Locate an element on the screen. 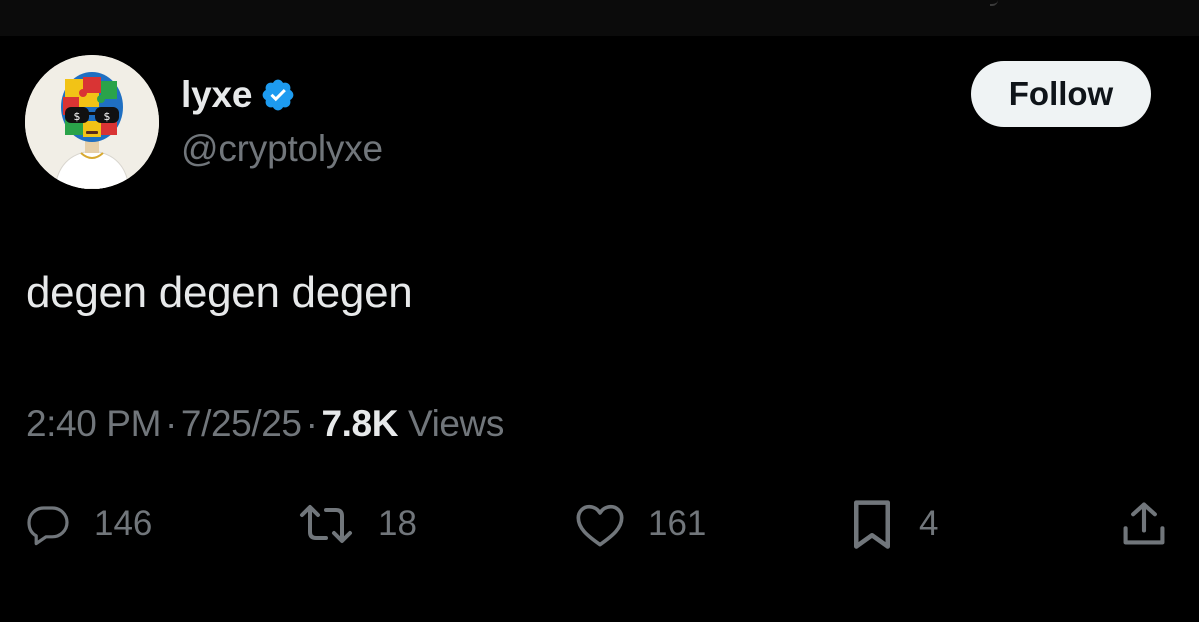 The width and height of the screenshot is (1199, 622). avatar: $ $ is located at coordinates (92, 122).